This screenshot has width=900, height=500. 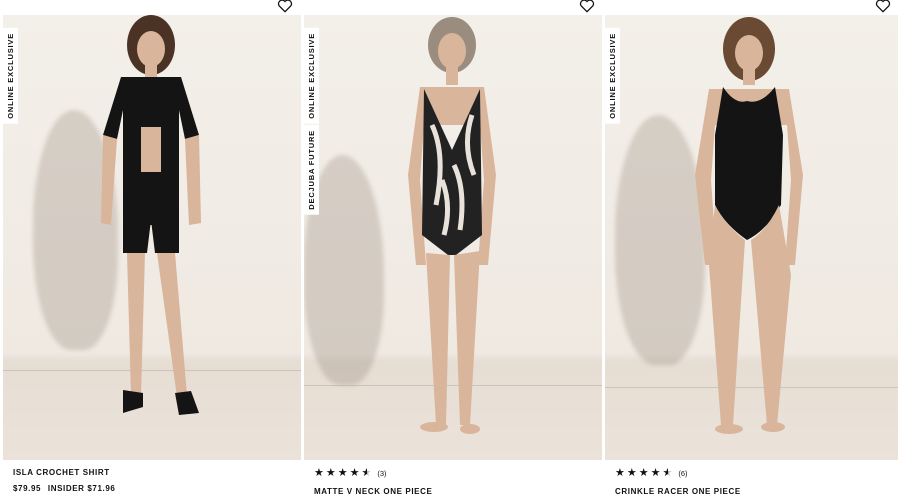 I want to click on review-count: (6), so click(x=683, y=473).